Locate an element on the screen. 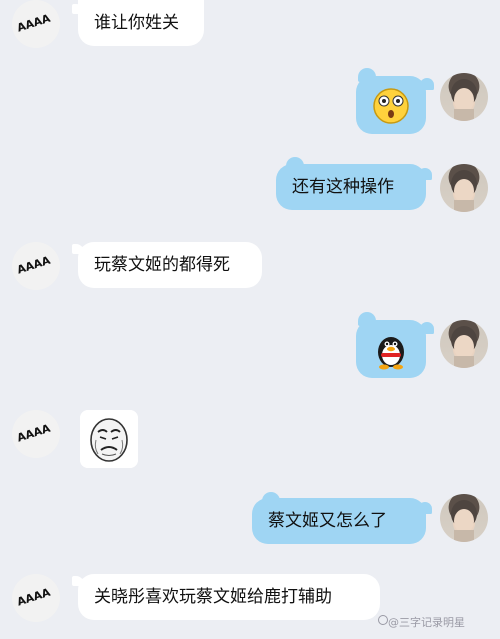 The image size is (500, 639). crying-meme-face-icon is located at coordinates (109, 439).